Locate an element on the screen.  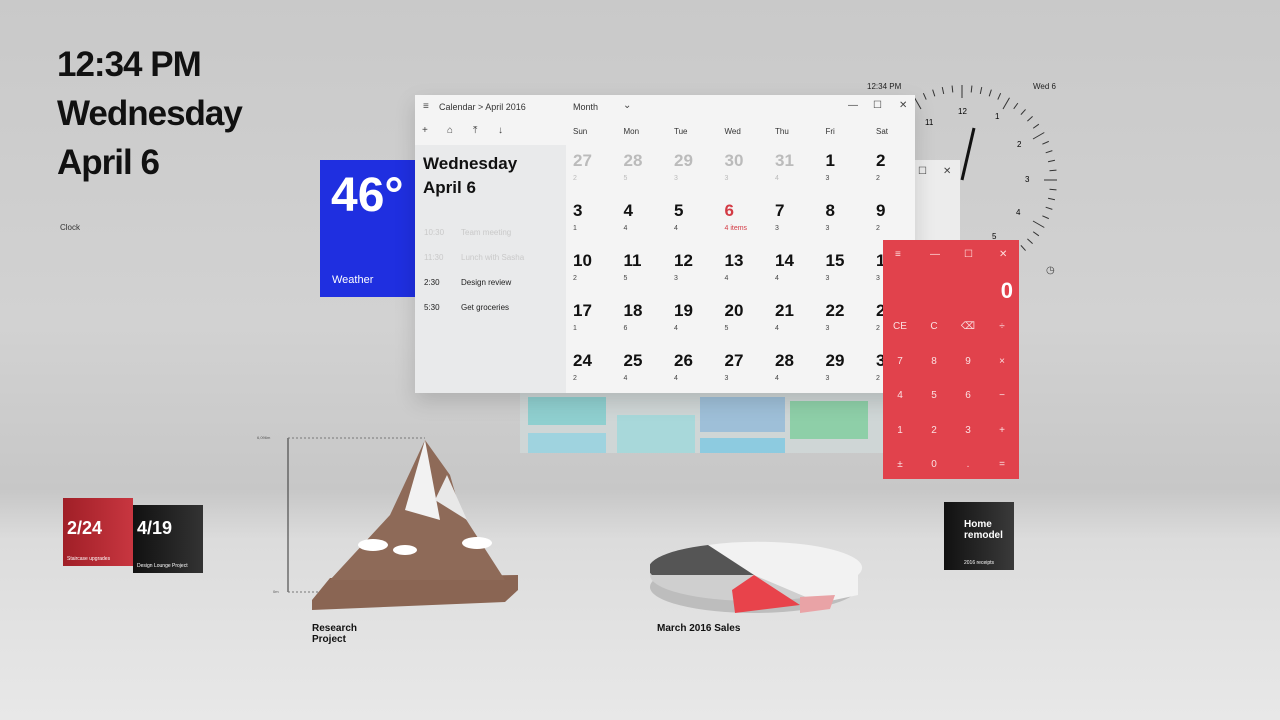
day-number: 5 is located at coordinates (679, 210).